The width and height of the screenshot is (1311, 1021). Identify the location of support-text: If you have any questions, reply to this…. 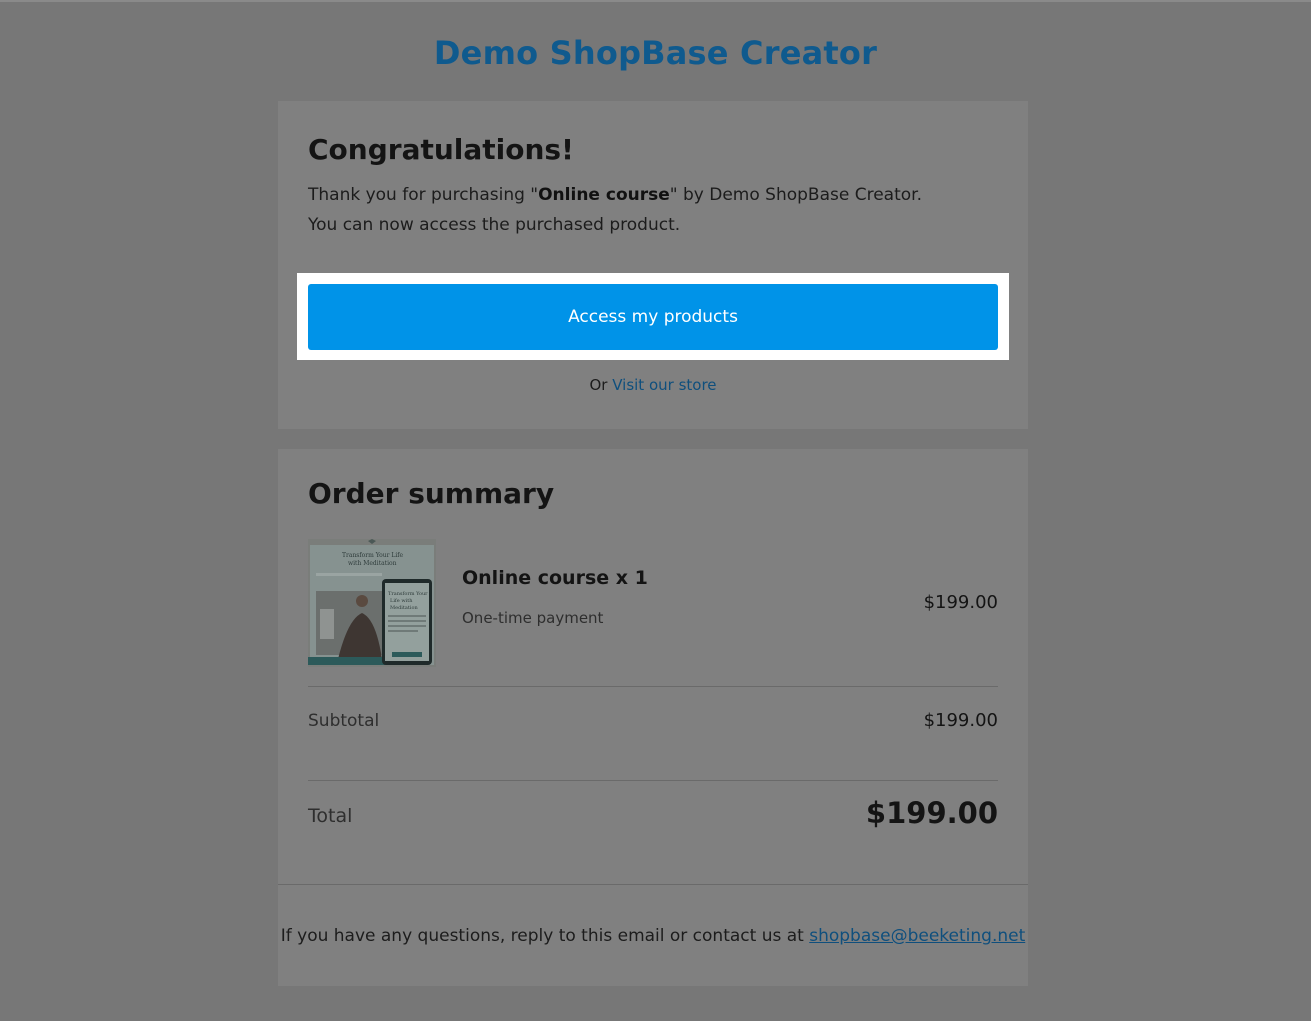
(545, 936).